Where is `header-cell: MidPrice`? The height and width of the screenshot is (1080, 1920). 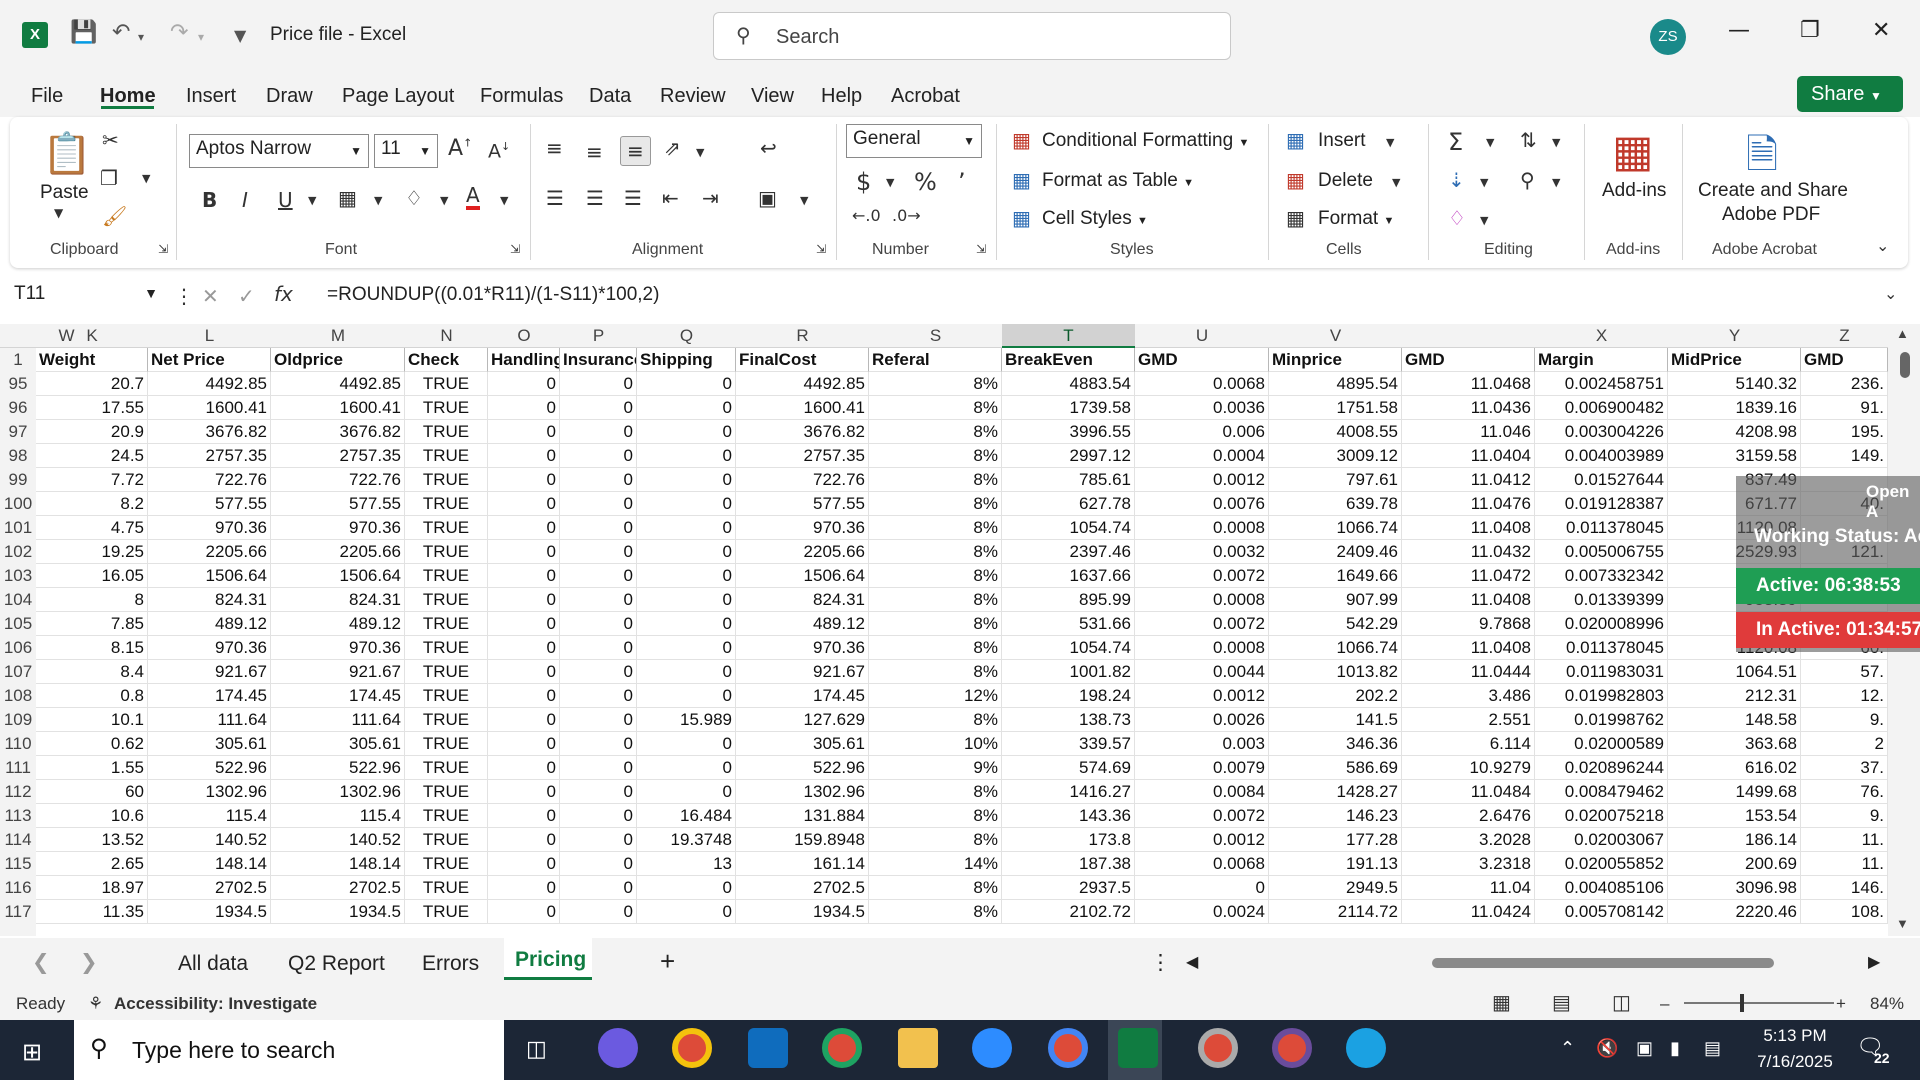 header-cell: MidPrice is located at coordinates (1734, 360).